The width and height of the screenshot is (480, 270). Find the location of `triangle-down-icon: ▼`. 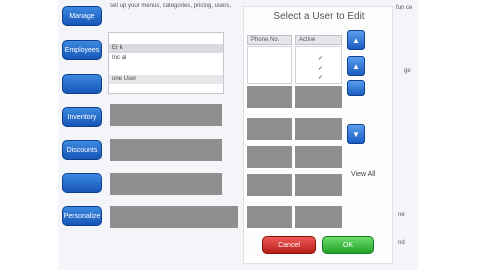

triangle-down-icon: ▼ is located at coordinates (356, 134).